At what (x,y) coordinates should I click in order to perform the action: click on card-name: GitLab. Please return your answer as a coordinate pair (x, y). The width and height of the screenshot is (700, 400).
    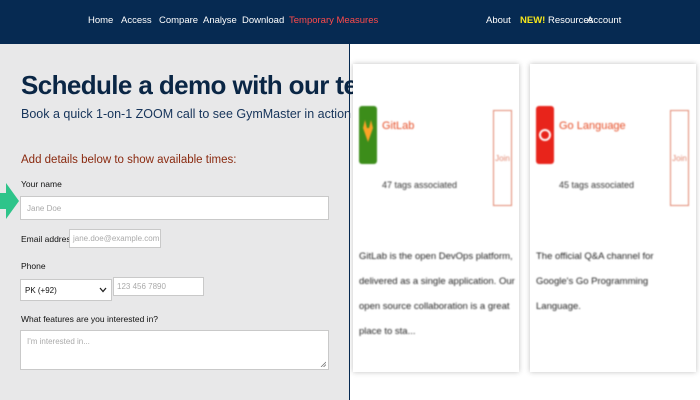
    Looking at the image, I should click on (398, 126).